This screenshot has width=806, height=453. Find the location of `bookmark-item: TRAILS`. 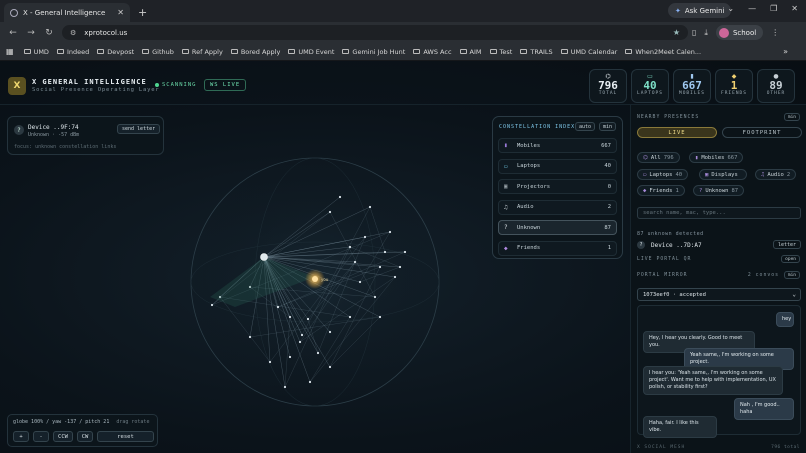

bookmark-item: TRAILS is located at coordinates (536, 52).